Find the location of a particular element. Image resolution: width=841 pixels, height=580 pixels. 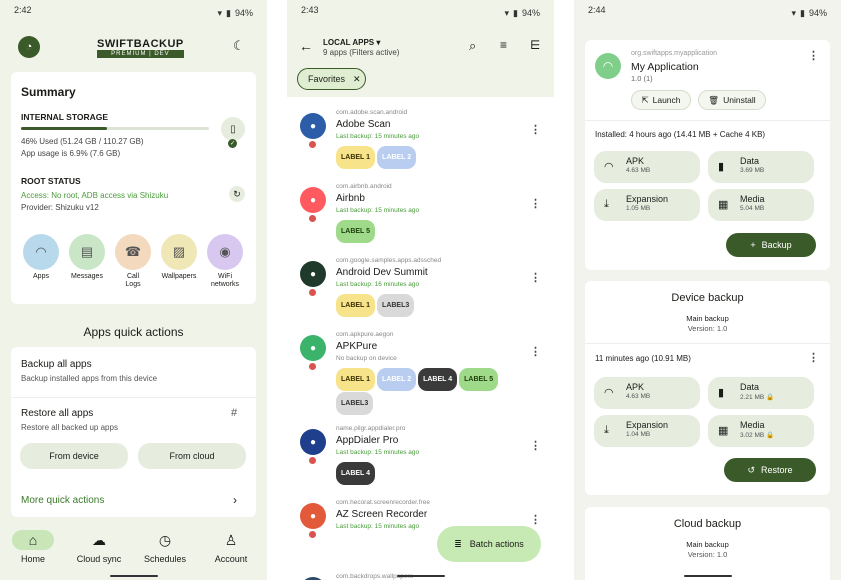

plus-icon: + is located at coordinates (753, 245).